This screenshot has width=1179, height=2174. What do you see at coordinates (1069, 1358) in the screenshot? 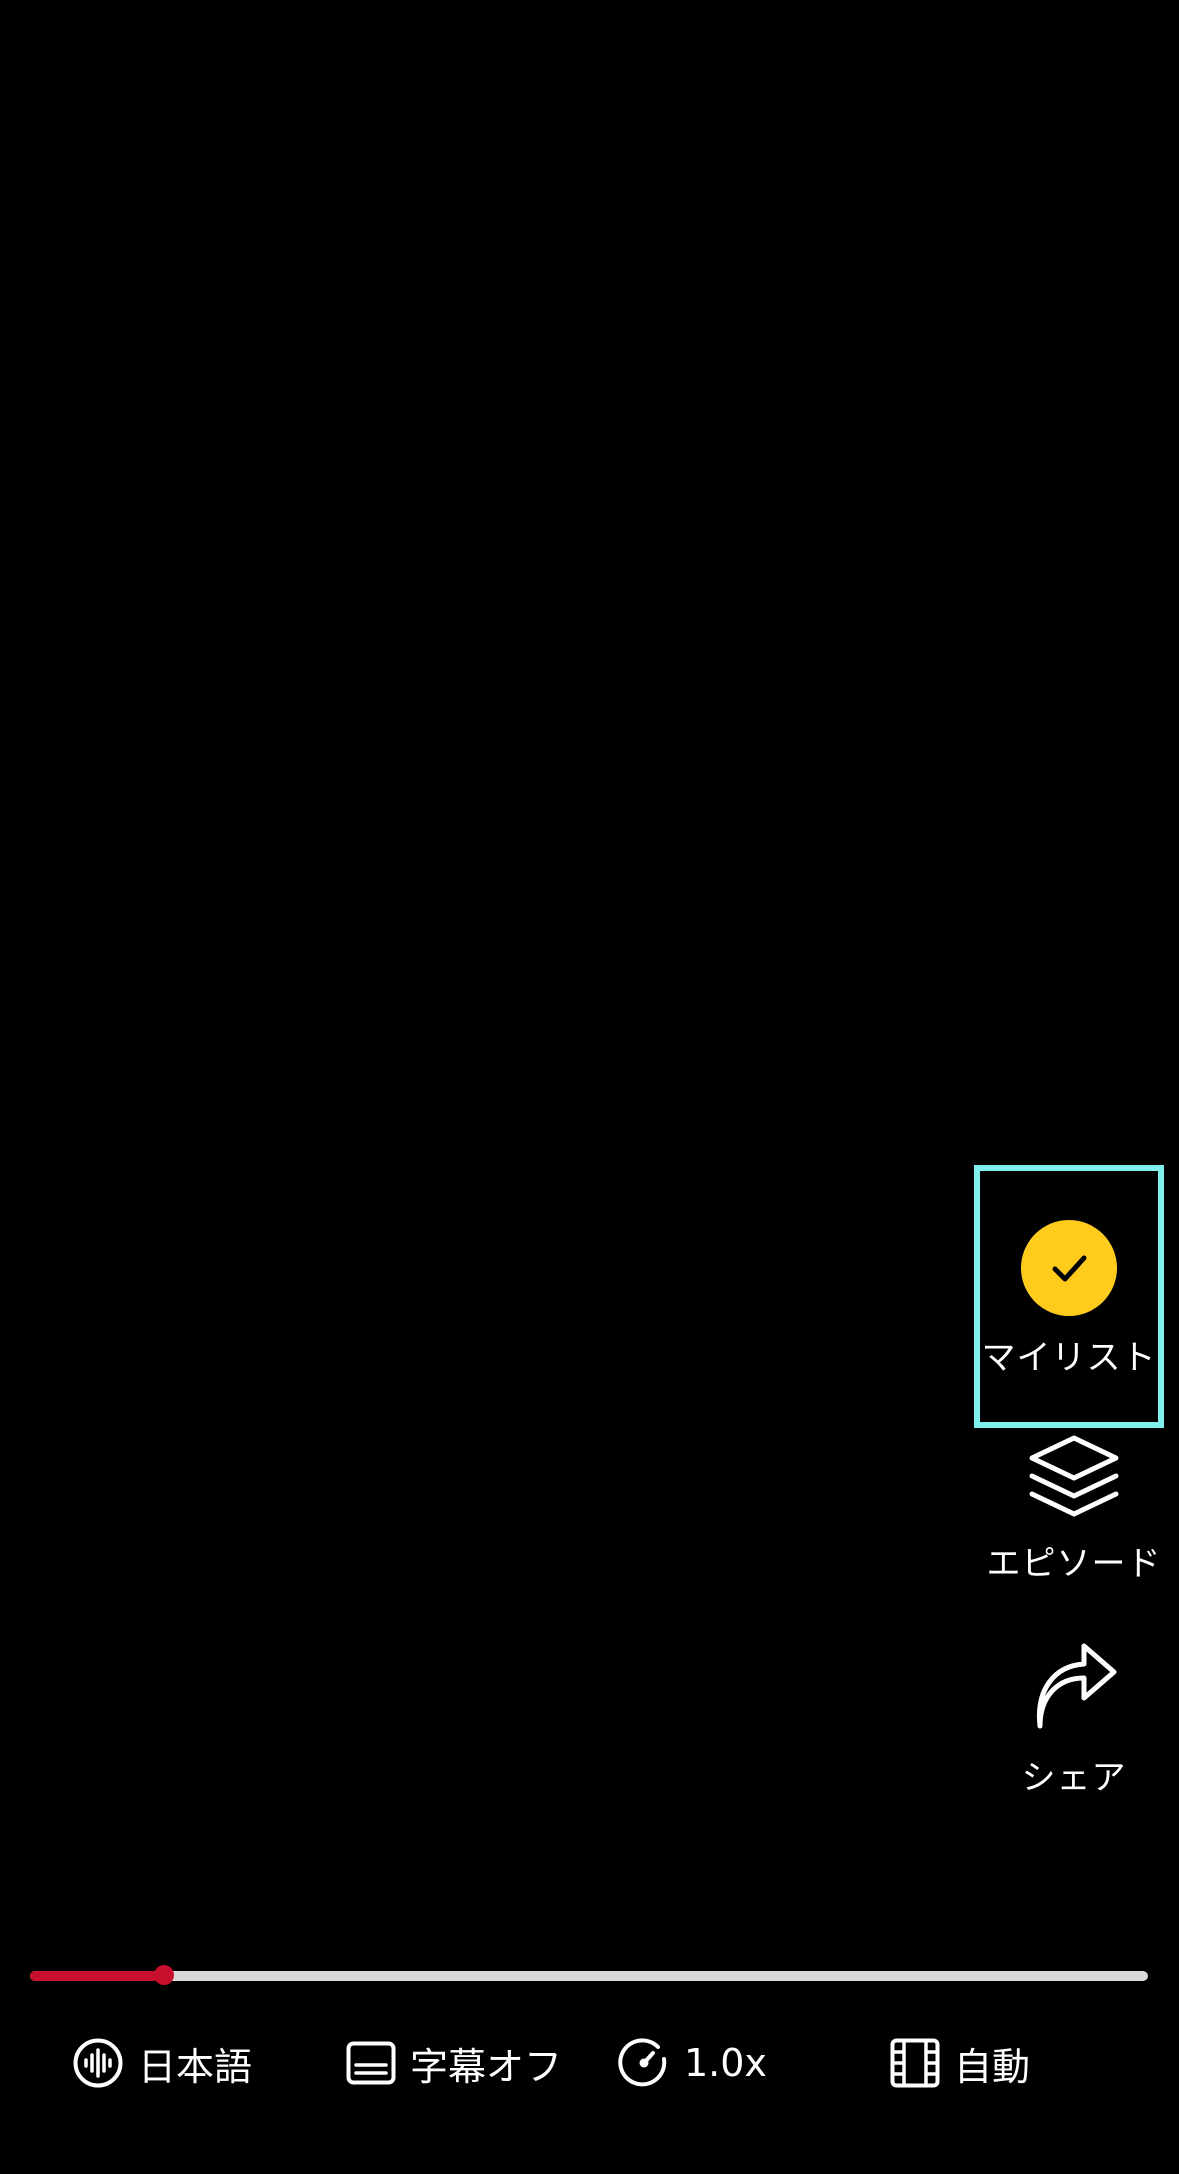
I see `mylist-label: マイリスト` at bounding box center [1069, 1358].